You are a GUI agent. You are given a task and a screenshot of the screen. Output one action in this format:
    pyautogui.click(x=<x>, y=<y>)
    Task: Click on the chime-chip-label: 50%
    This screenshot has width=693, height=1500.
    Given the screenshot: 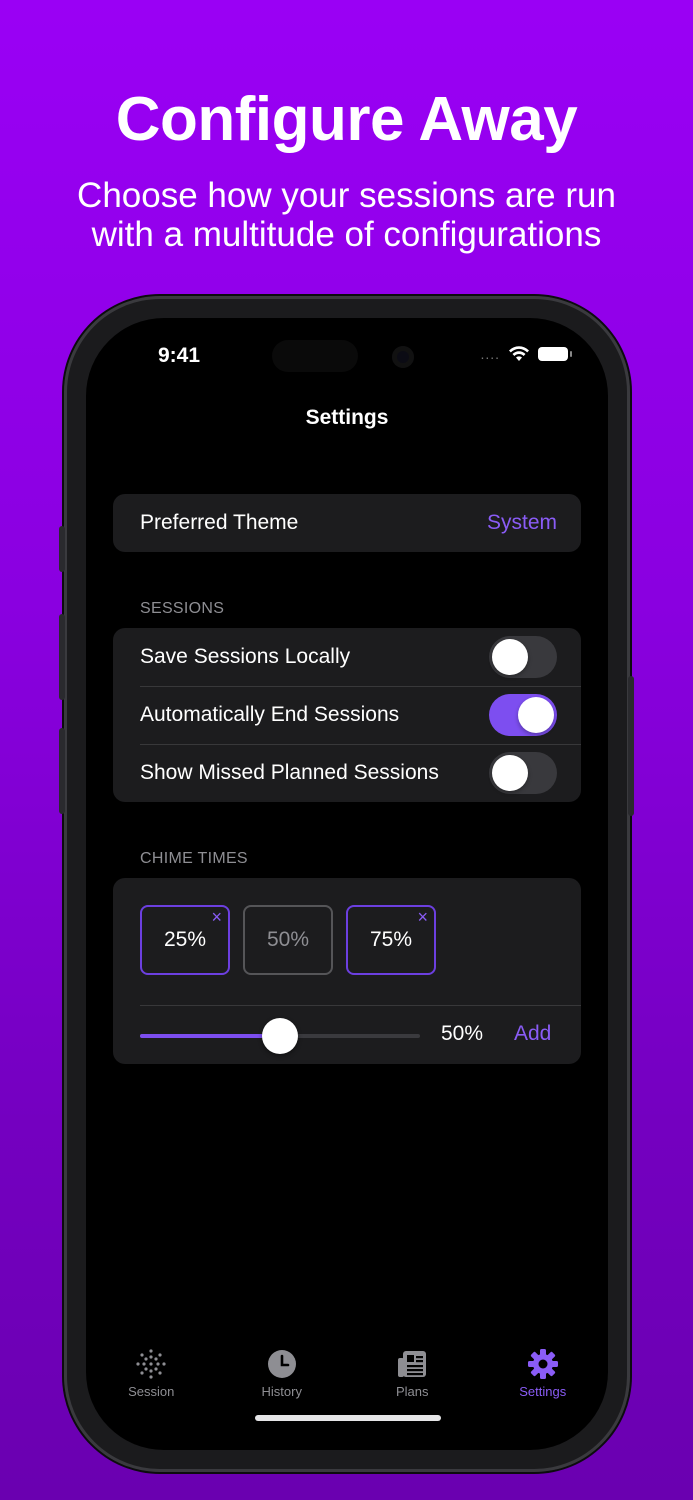 What is the action you would take?
    pyautogui.click(x=288, y=939)
    